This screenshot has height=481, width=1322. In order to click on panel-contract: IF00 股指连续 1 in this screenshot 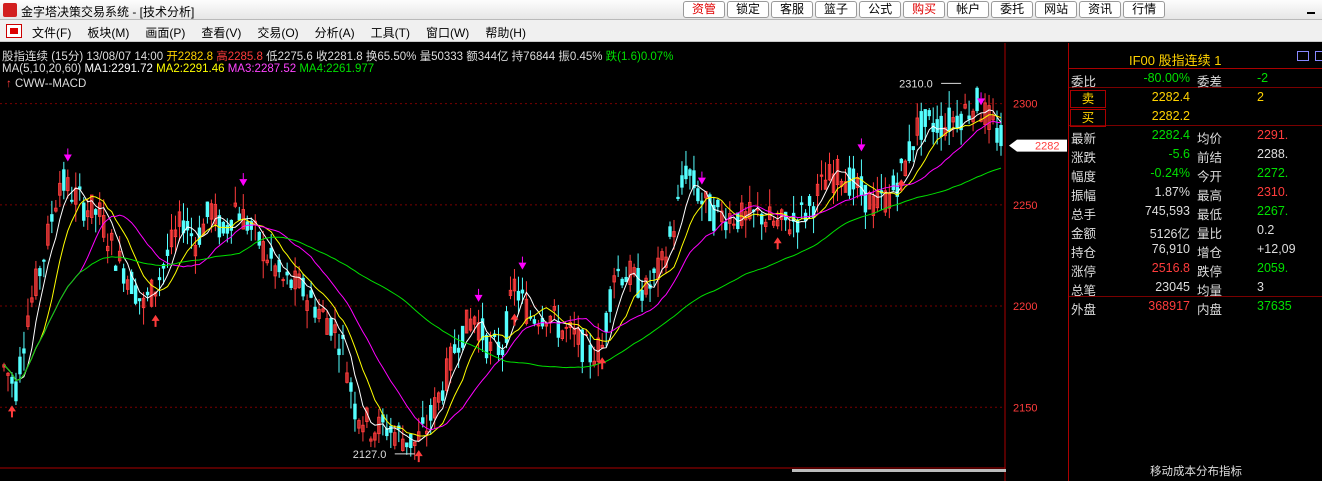, I will do `click(1175, 59)`.